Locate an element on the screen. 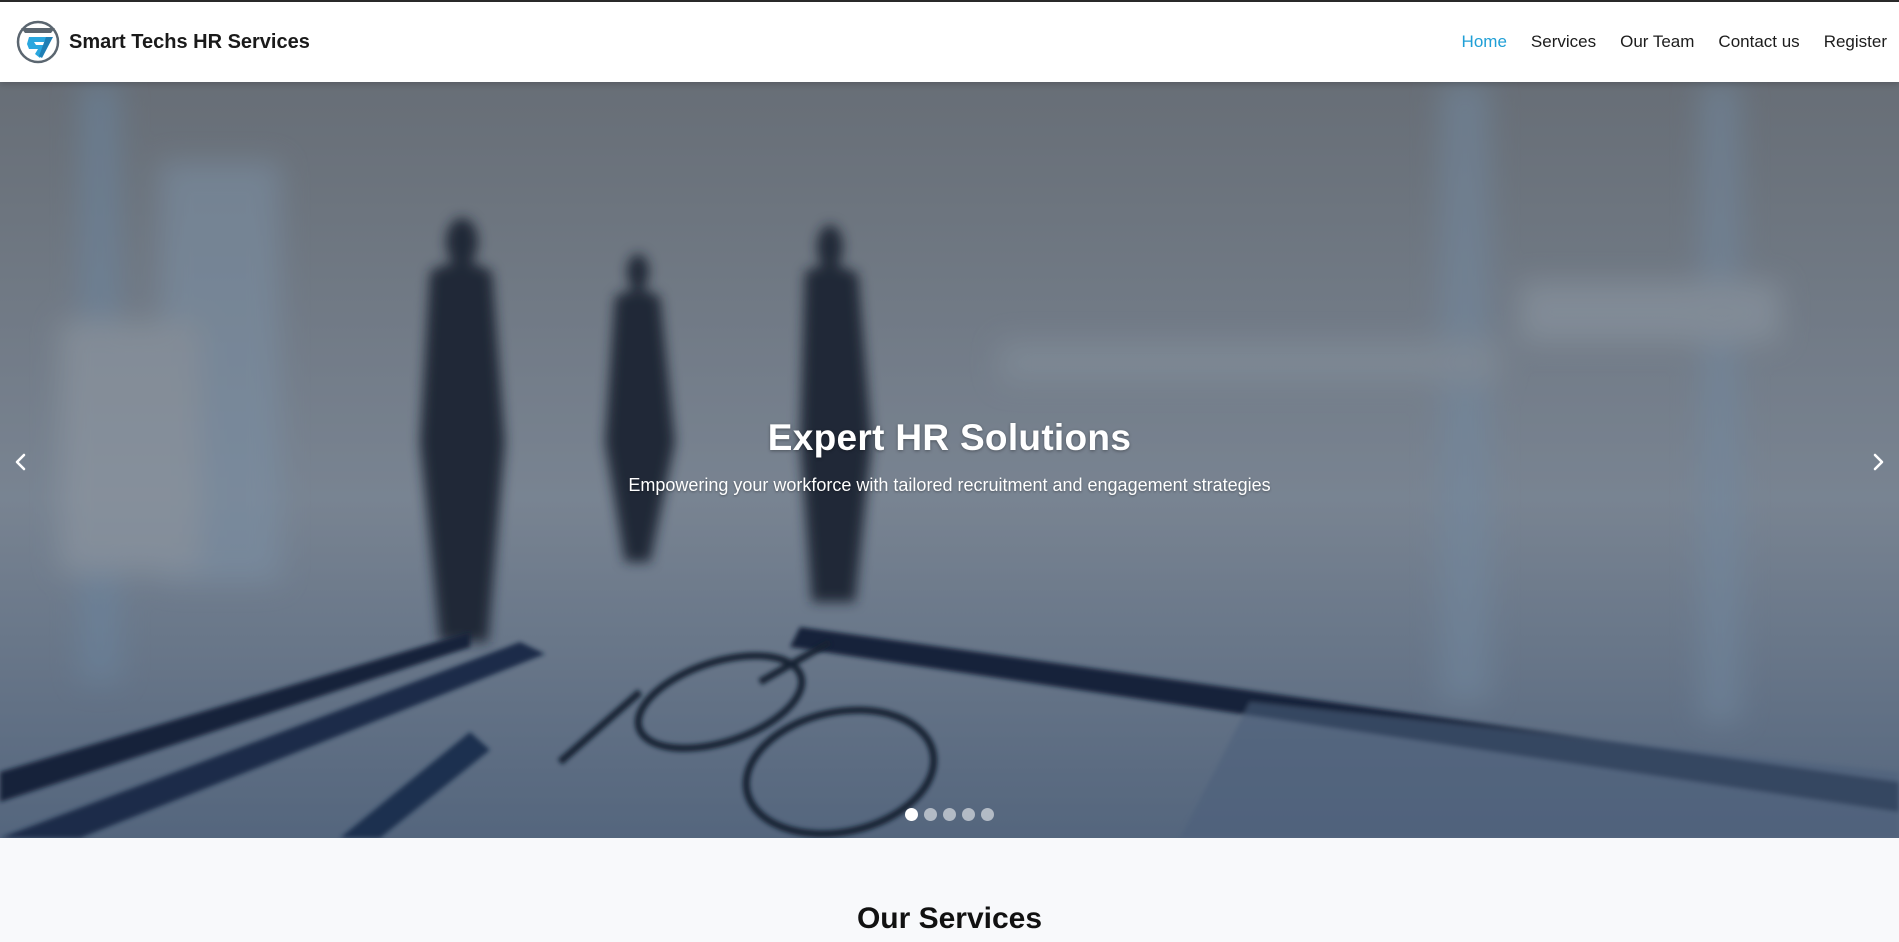 The height and width of the screenshot is (942, 1899). services-title: Our Services is located at coordinates (949, 918).